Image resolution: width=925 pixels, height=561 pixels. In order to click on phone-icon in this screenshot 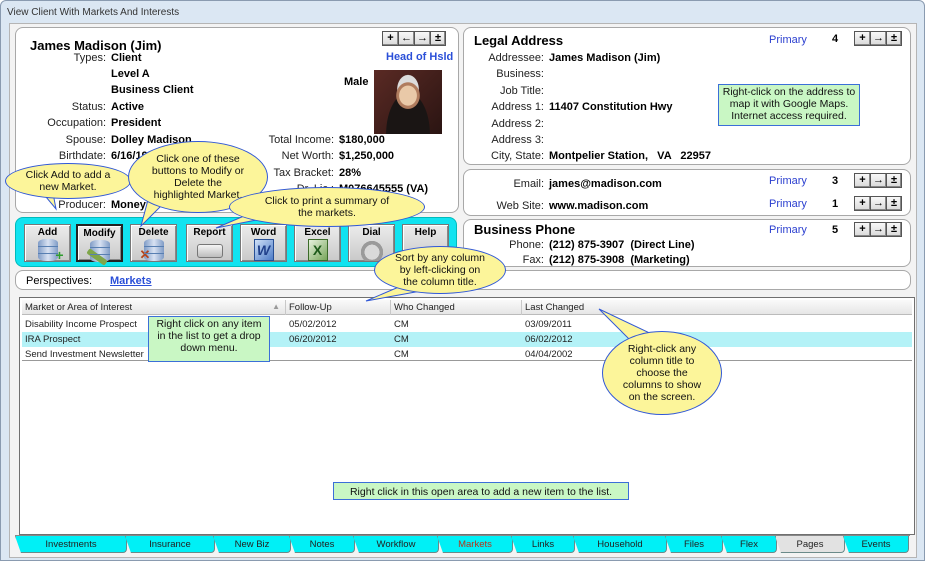, I will do `click(371, 250)`.